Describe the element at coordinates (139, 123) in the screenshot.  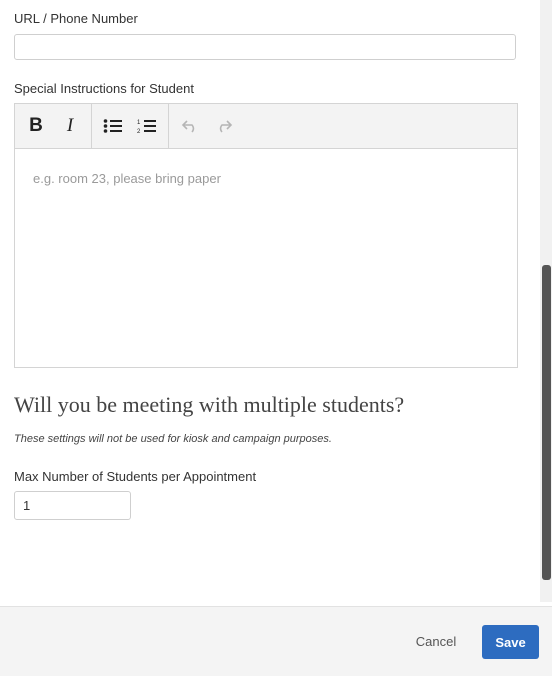
I see `svg-text: 1` at that location.